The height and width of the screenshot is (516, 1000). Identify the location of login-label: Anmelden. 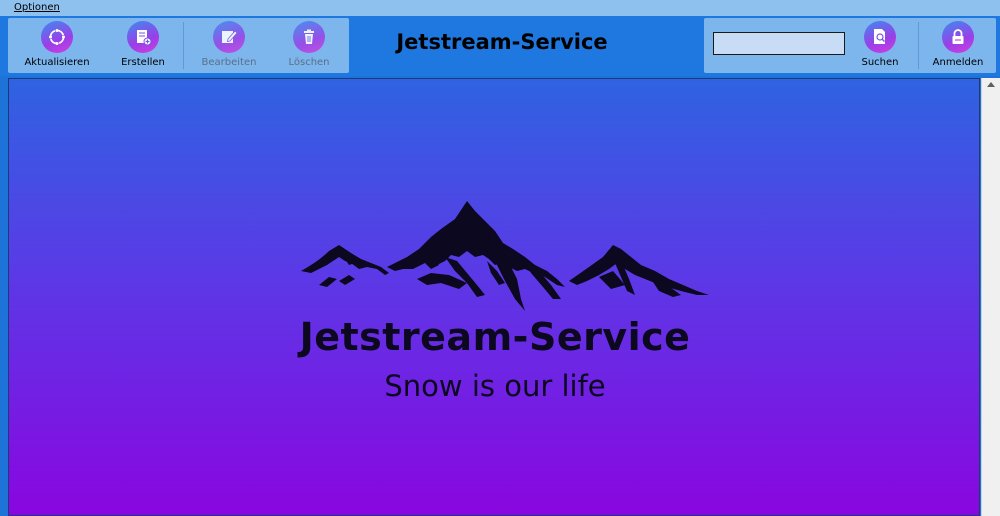
(958, 62).